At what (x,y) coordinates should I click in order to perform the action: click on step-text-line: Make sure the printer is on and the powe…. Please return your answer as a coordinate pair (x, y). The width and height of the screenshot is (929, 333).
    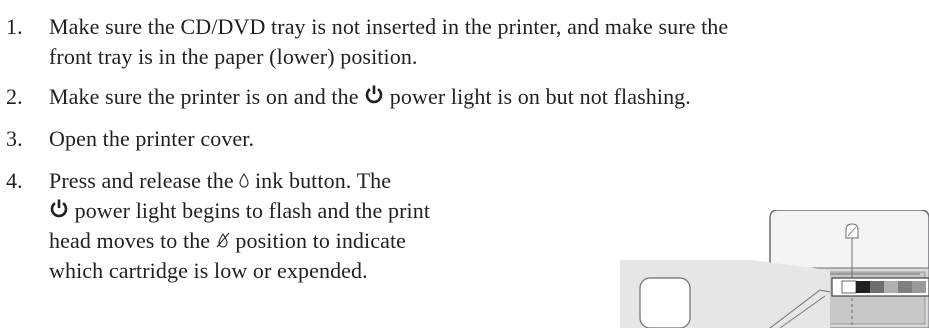
    Looking at the image, I should click on (370, 97).